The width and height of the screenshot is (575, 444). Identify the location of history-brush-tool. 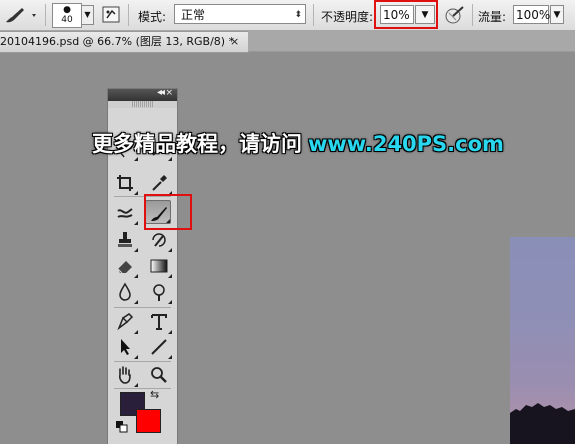
(159, 240).